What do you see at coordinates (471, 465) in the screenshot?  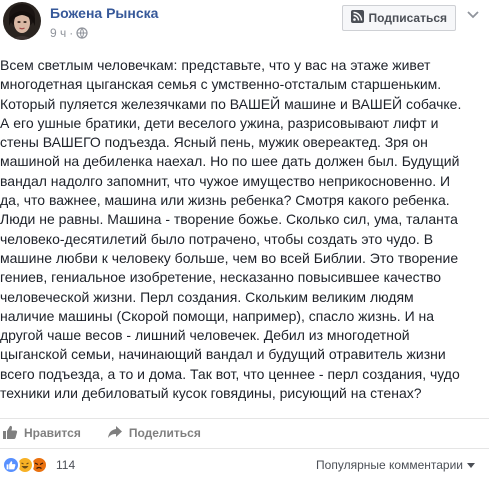 I see `caret-down-icon` at bounding box center [471, 465].